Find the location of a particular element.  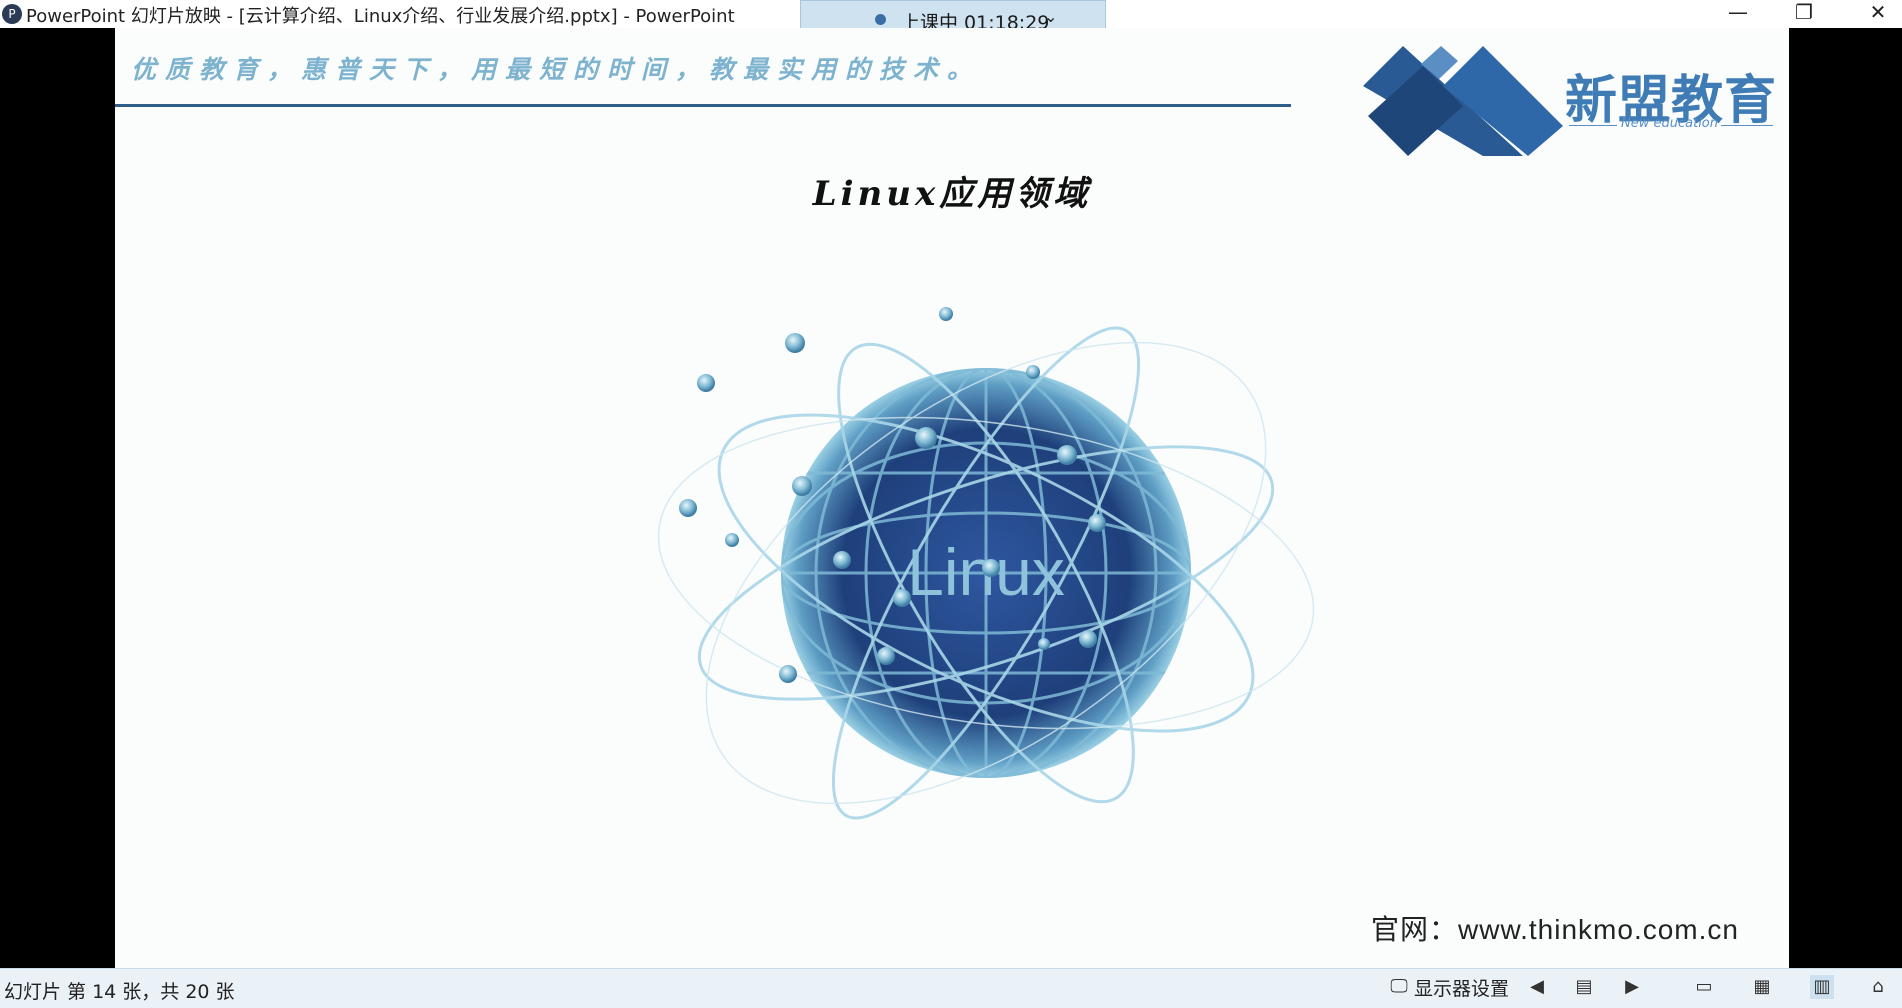

normal-view-icon: ▭ is located at coordinates (1704, 987).